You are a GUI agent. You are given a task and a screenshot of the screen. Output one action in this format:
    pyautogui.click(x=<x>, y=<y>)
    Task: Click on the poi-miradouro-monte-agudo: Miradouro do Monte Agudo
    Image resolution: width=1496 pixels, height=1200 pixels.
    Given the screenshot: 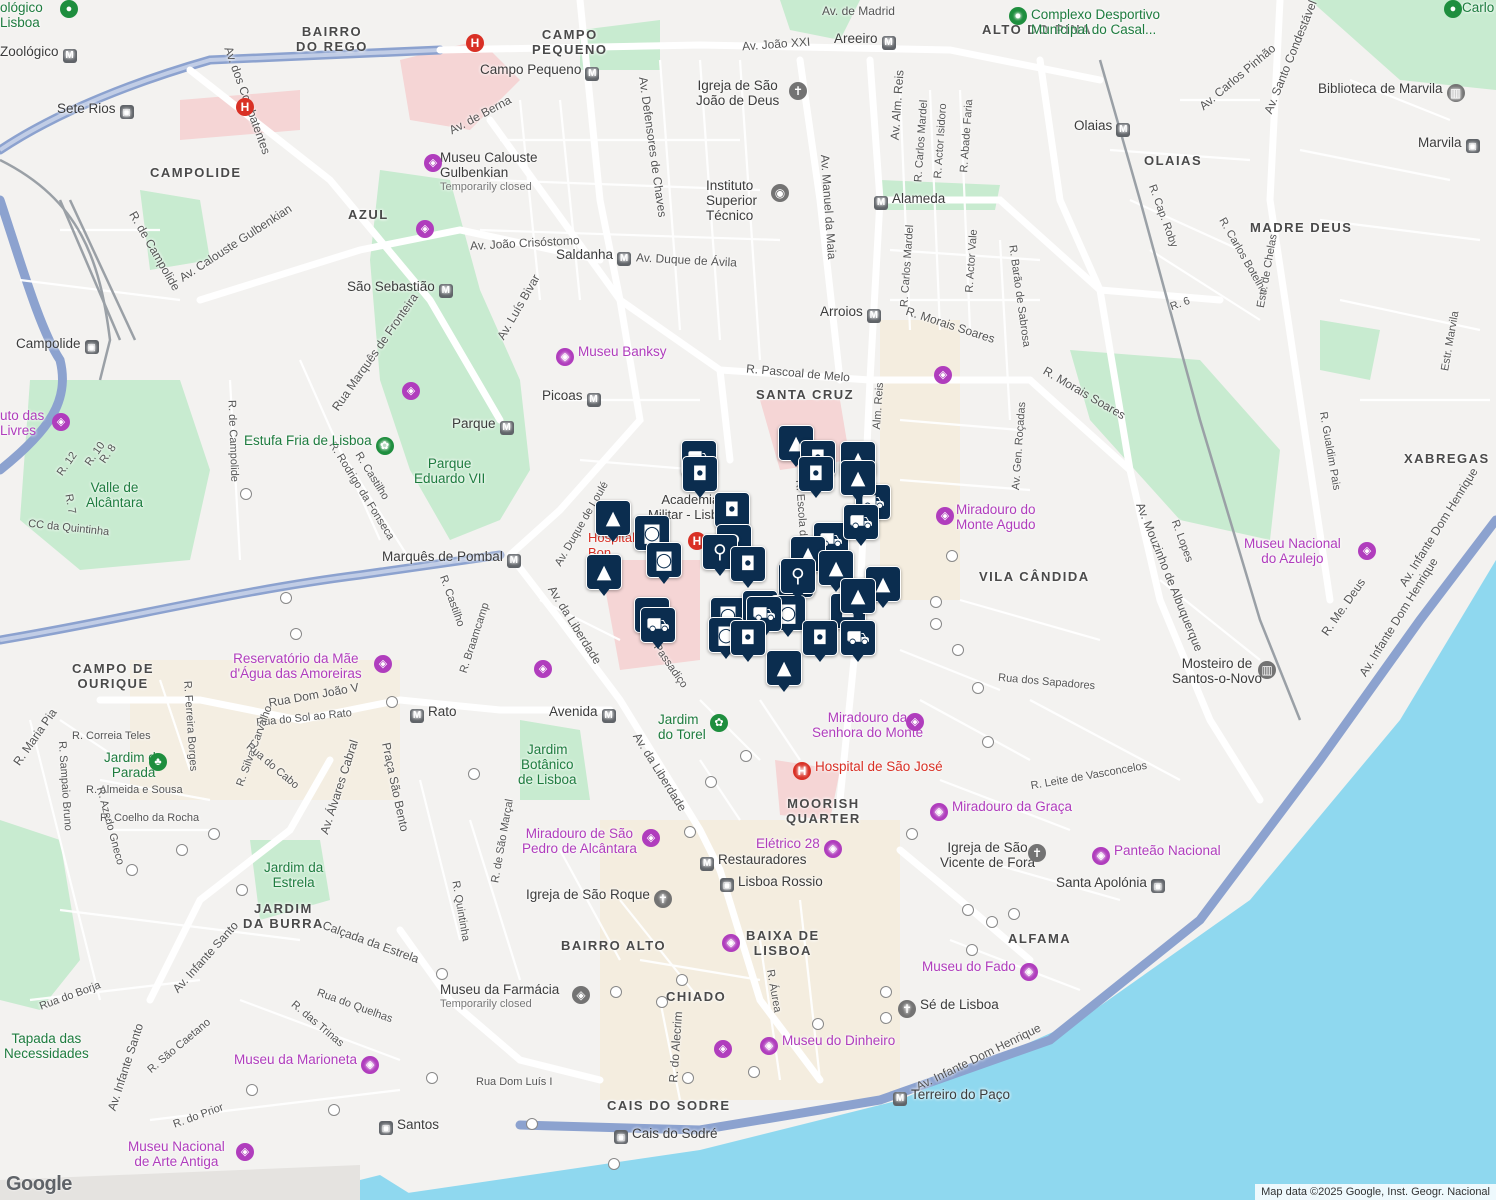 What is the action you would take?
    pyautogui.click(x=996, y=517)
    